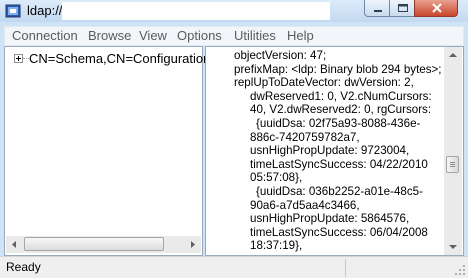  Describe the element at coordinates (276, 246) in the screenshot. I see `output-line: 18:37:19},` at that location.